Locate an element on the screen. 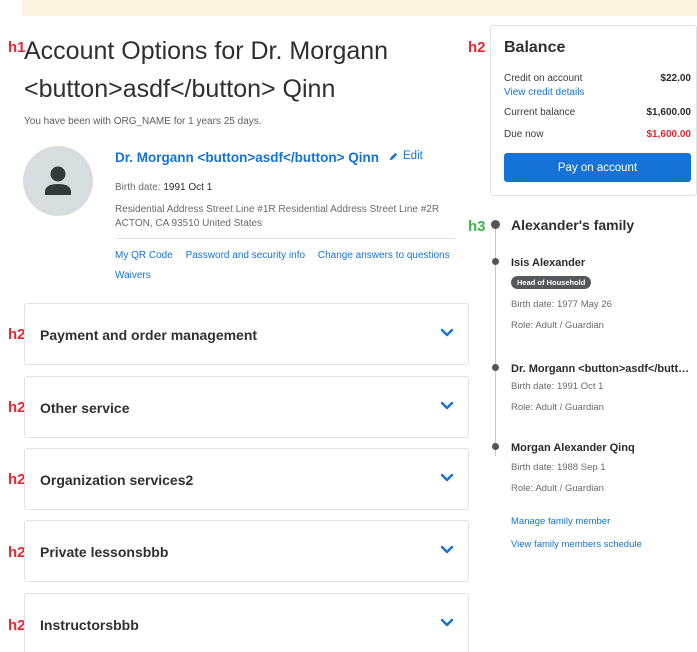  qr-code-link: My QR Code is located at coordinates (144, 255).